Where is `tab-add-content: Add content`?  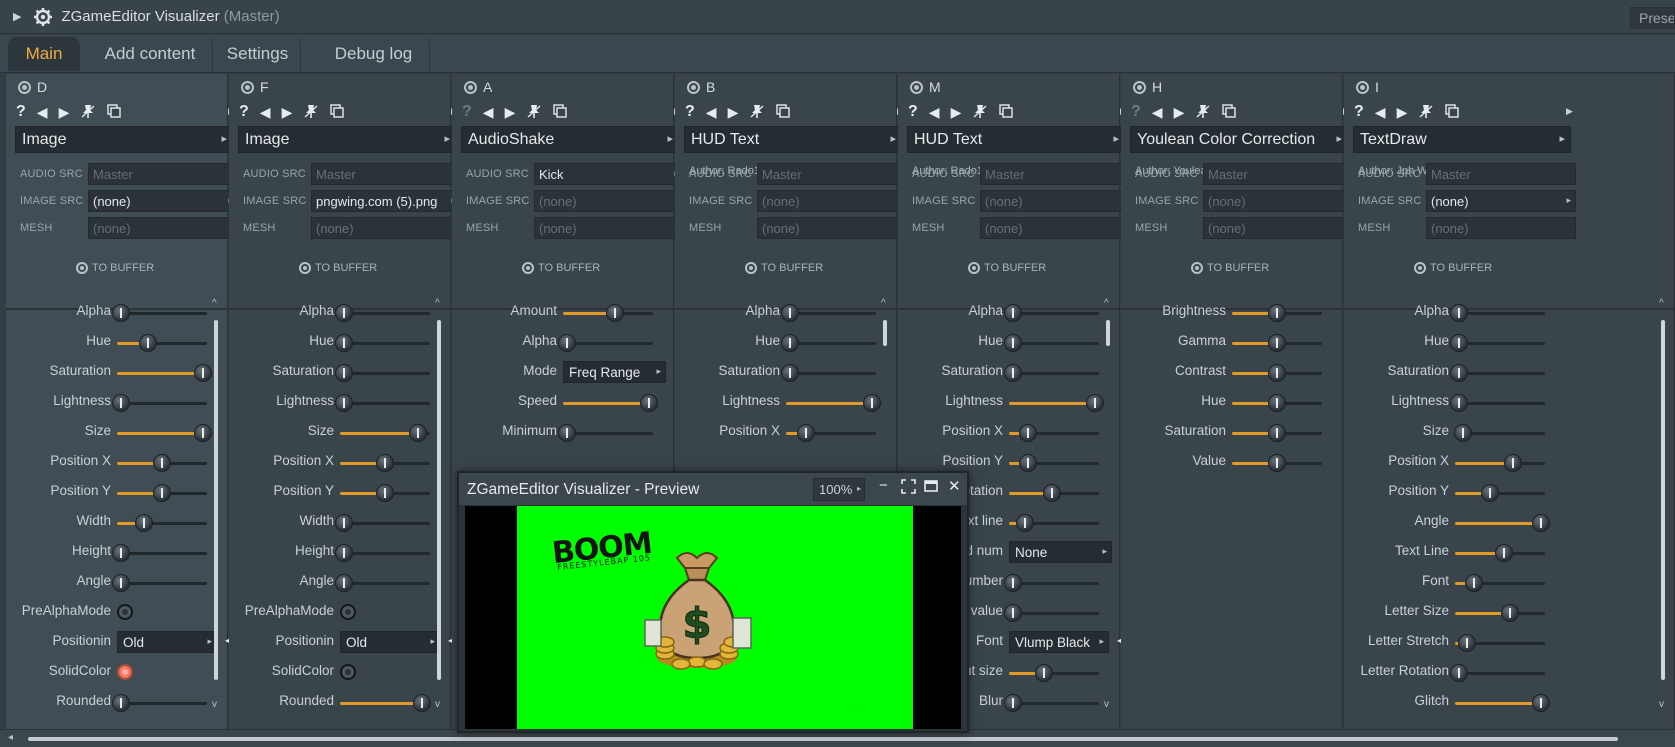
tab-add-content: Add content is located at coordinates (150, 54).